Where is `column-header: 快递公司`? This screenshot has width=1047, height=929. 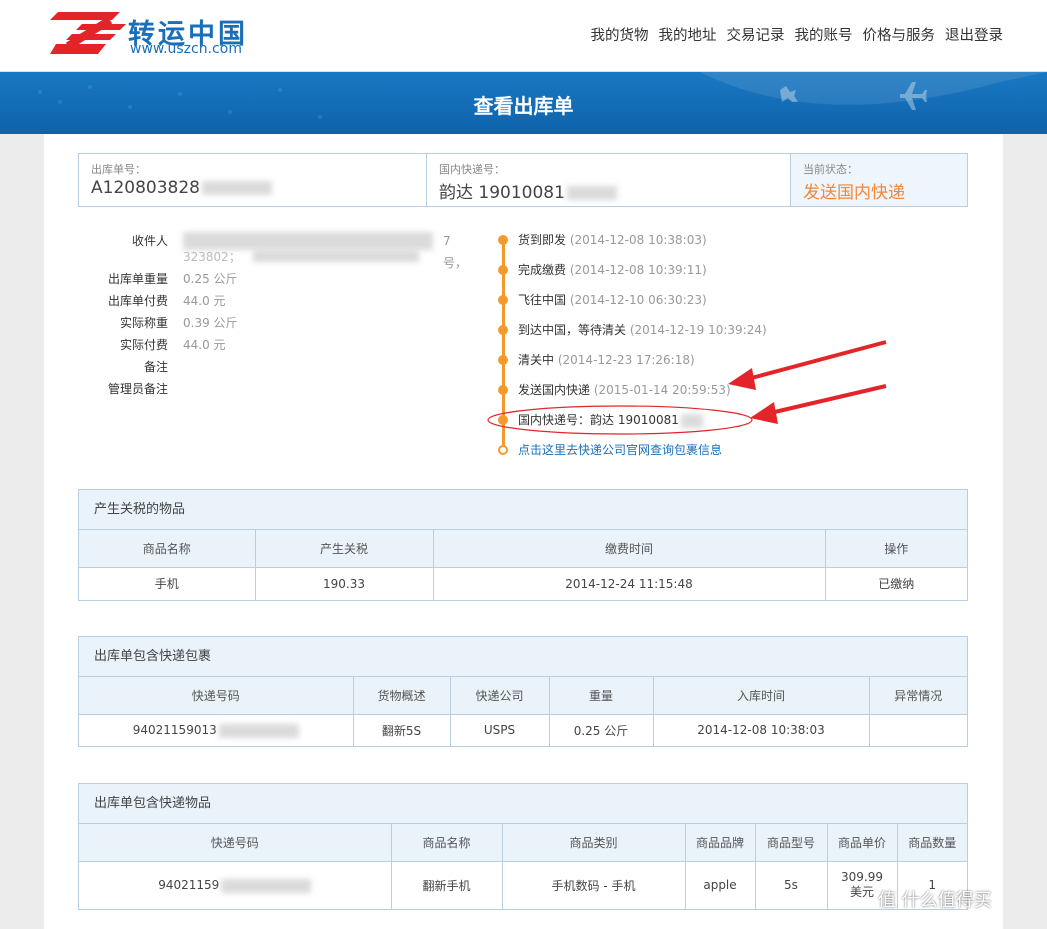
column-header: 快递公司 is located at coordinates (500, 696).